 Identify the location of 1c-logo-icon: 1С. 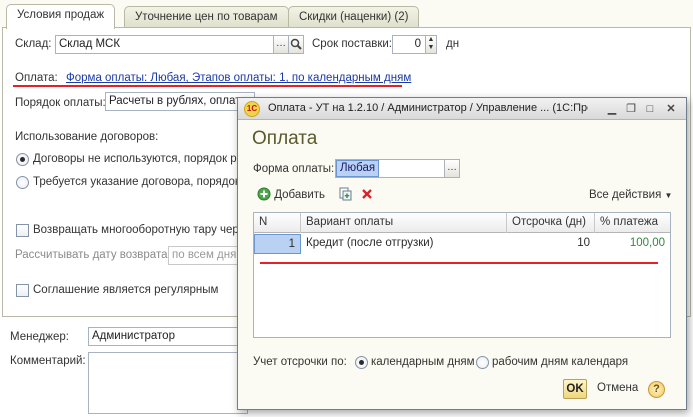
(252, 109).